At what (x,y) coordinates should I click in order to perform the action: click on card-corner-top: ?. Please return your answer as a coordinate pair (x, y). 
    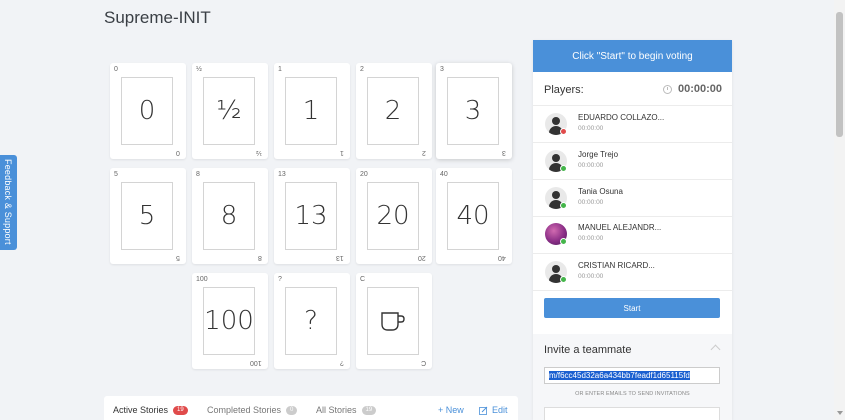
    Looking at the image, I should click on (280, 279).